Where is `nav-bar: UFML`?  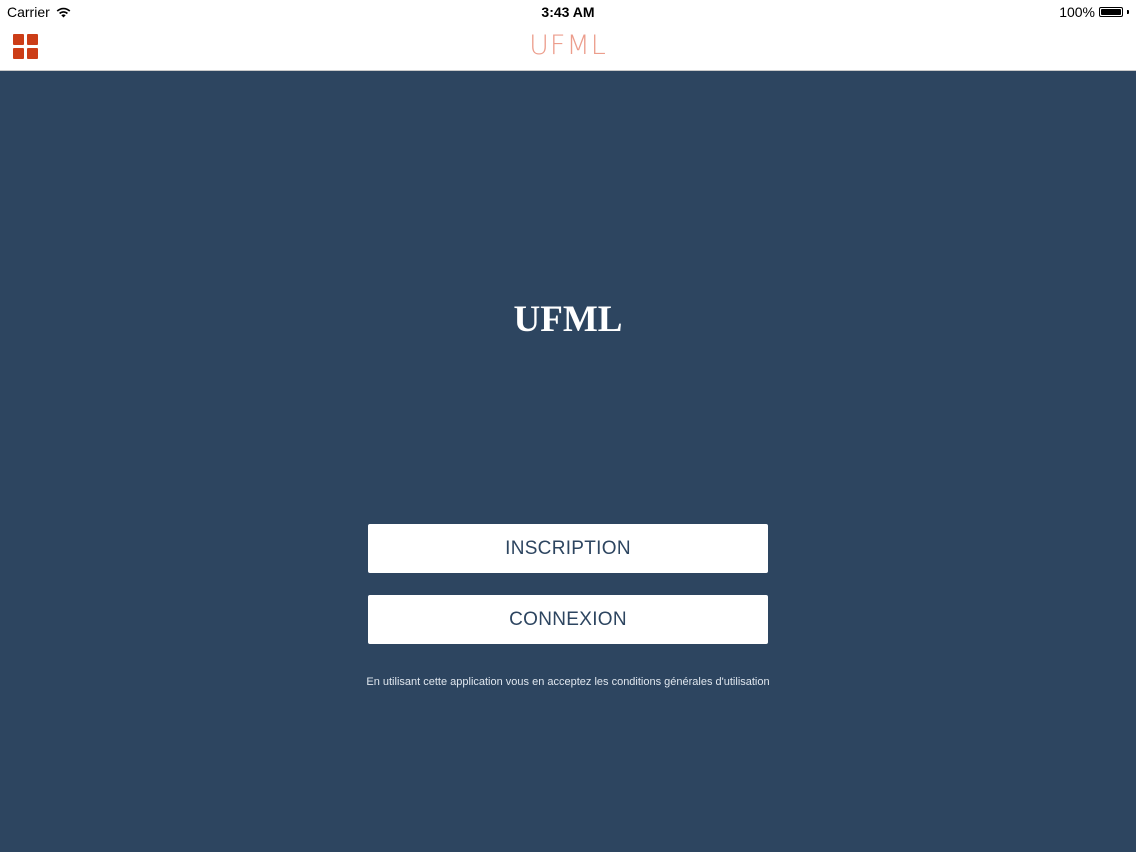
nav-bar: UFML is located at coordinates (568, 47).